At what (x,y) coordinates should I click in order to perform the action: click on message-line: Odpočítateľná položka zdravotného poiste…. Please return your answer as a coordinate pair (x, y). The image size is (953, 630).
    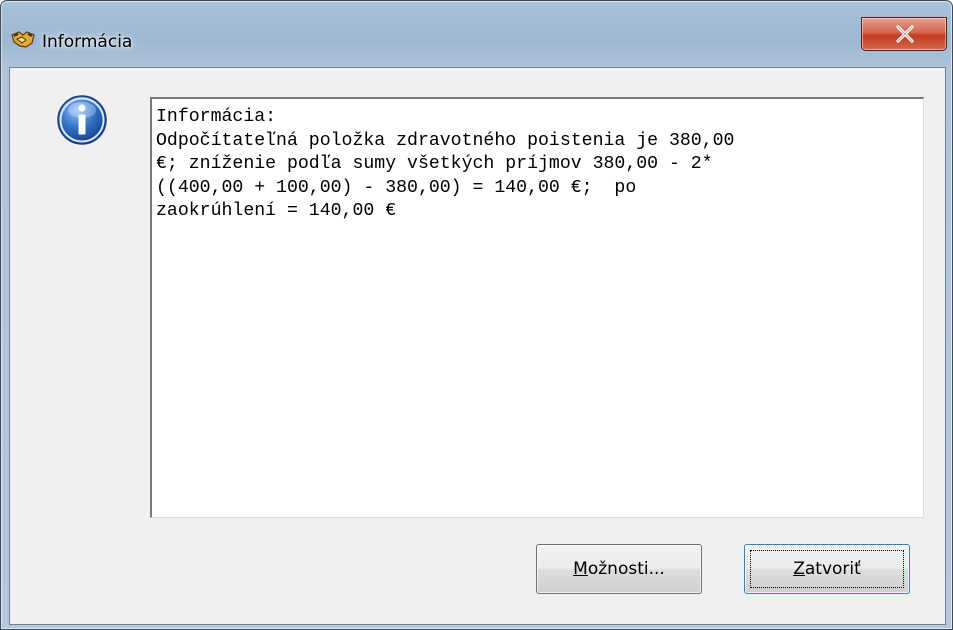
    Looking at the image, I should click on (445, 140).